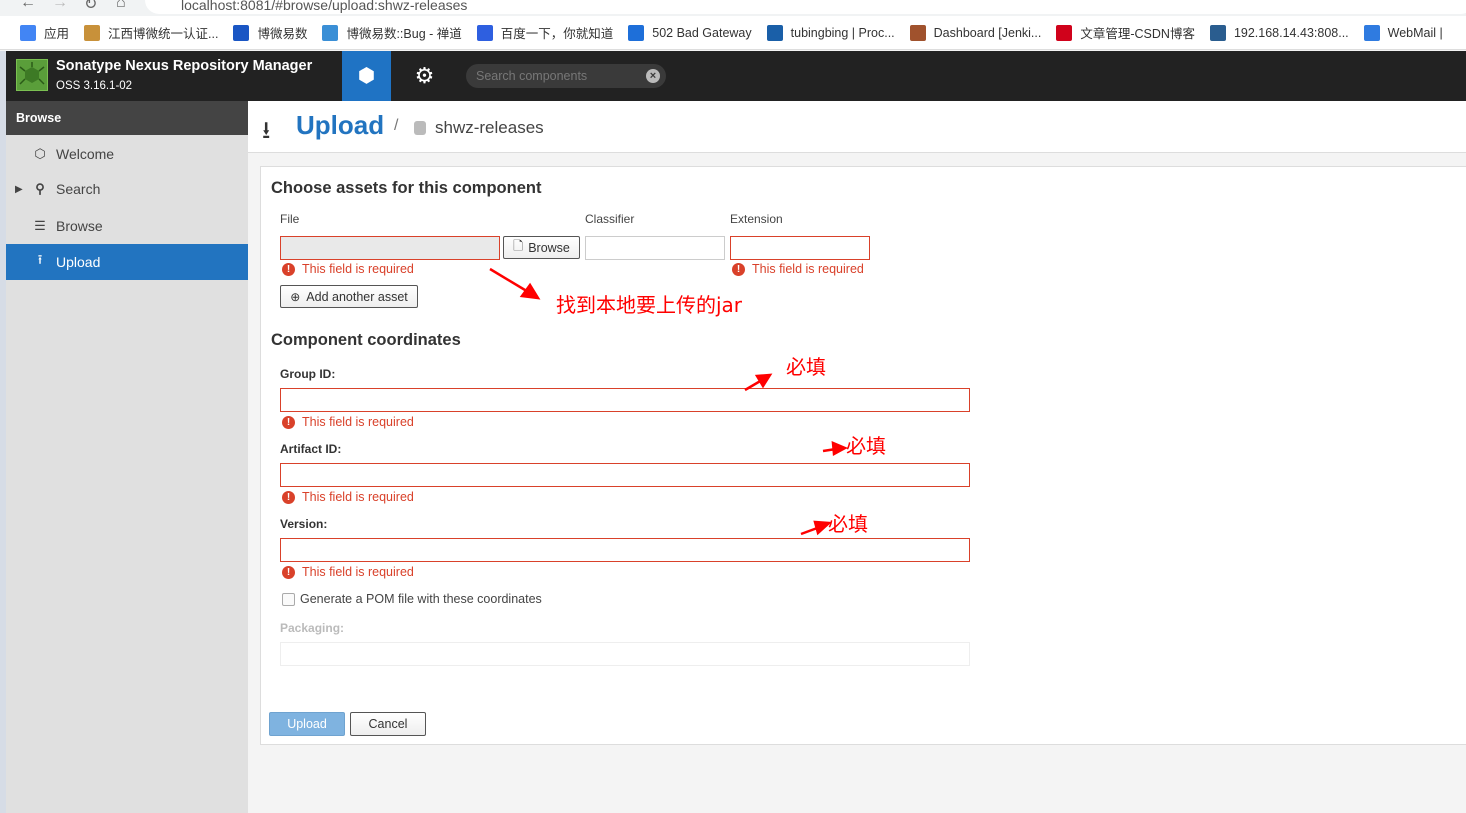  Describe the element at coordinates (649, 305) in the screenshot. I see `annotation-file-note: 找到本地要上传的jar` at that location.